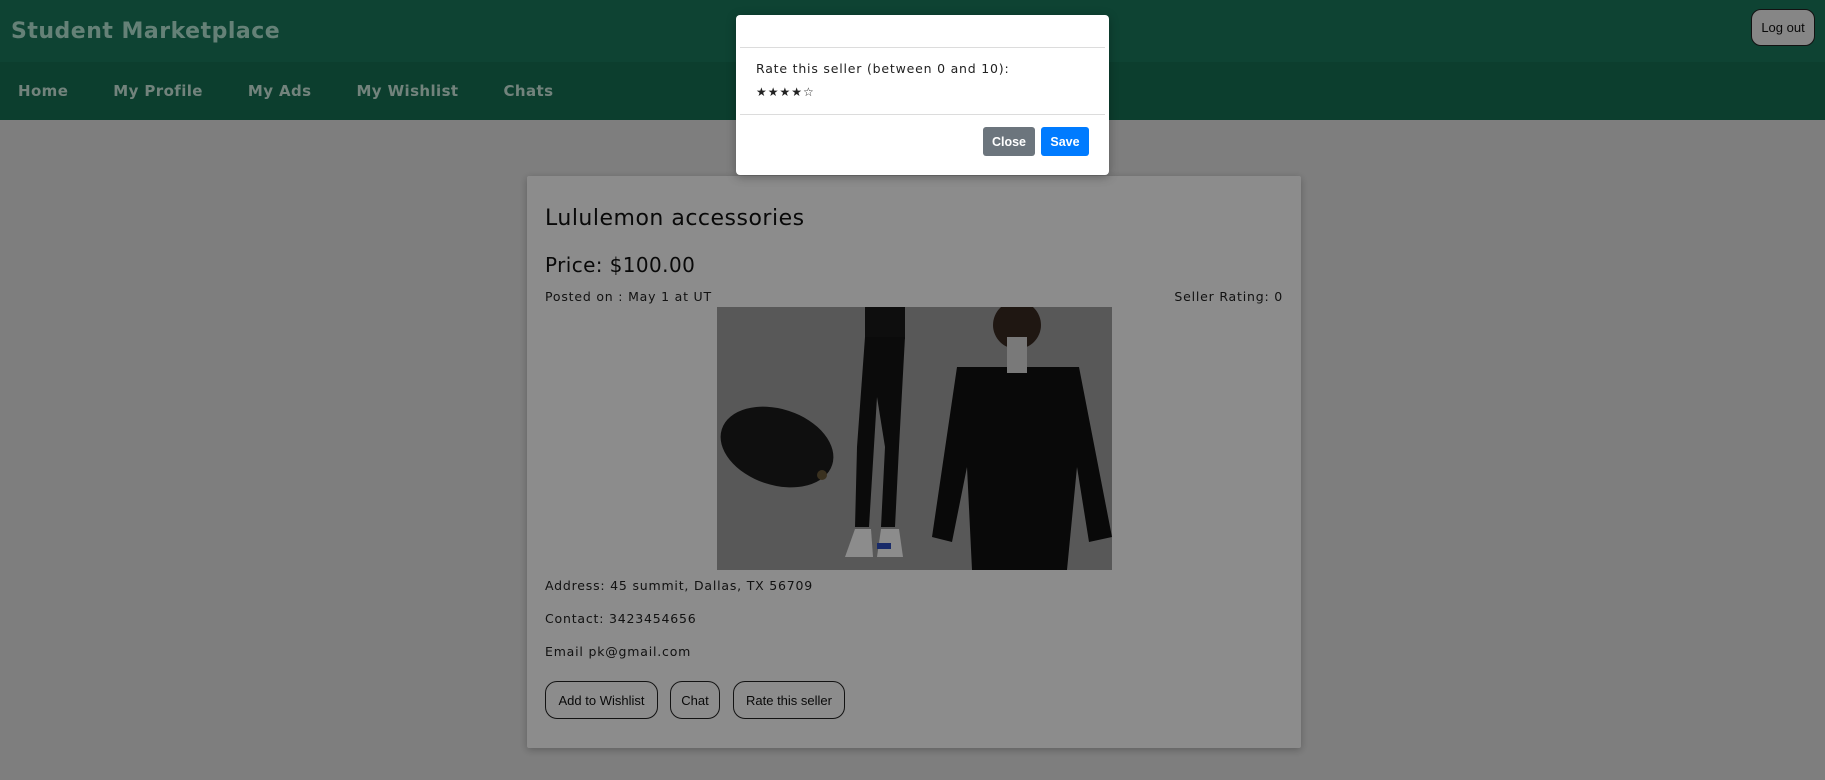 Image resolution: width=1825 pixels, height=780 pixels. What do you see at coordinates (1009, 141) in the screenshot?
I see `close-button: Close` at bounding box center [1009, 141].